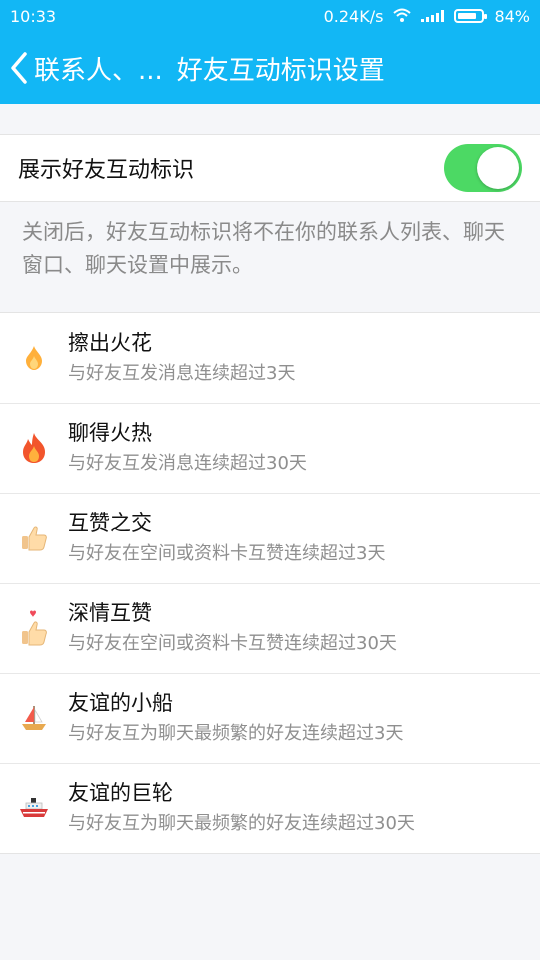 The width and height of the screenshot is (540, 960). Describe the element at coordinates (33, 16) in the screenshot. I see `status-time: 10:33` at that location.